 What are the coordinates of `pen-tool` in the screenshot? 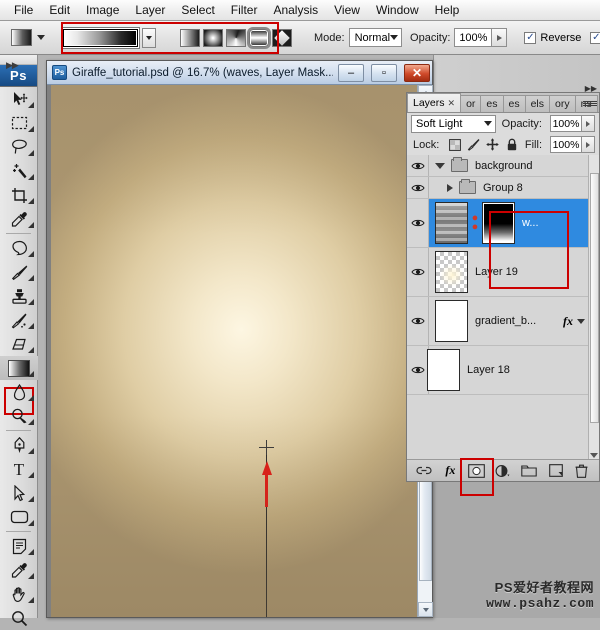 It's located at (19, 445).